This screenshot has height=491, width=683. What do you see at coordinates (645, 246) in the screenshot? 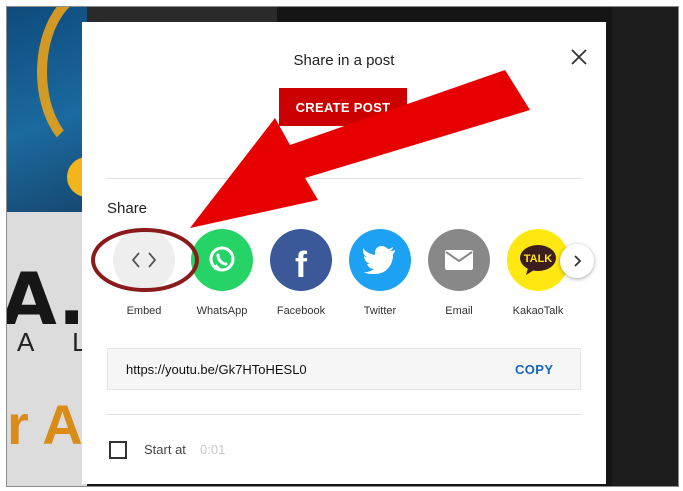
I see `background-right-panel` at bounding box center [645, 246].